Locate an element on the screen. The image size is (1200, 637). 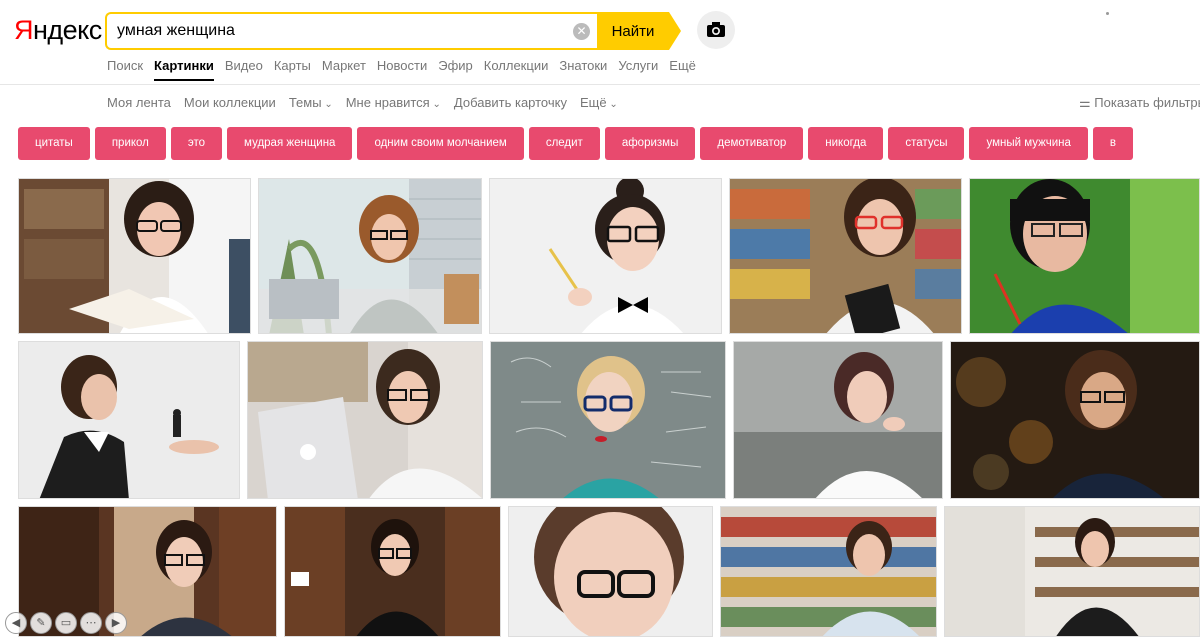
slides-icon: ▭ is located at coordinates (66, 623).